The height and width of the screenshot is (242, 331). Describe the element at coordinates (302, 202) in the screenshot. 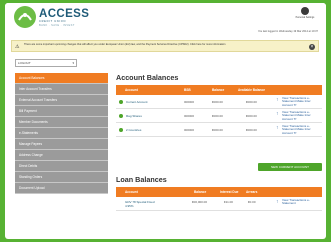

I see `loan-tx-links: View Transactions e-Statement` at that location.